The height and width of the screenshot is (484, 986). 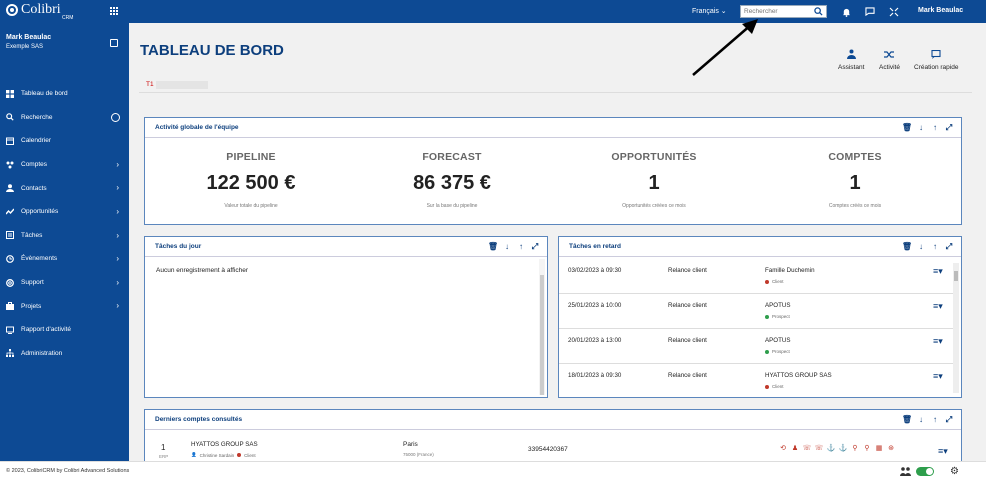 What do you see at coordinates (64, 283) in the screenshot?
I see `sidebar-item-support: Support ›` at bounding box center [64, 283].